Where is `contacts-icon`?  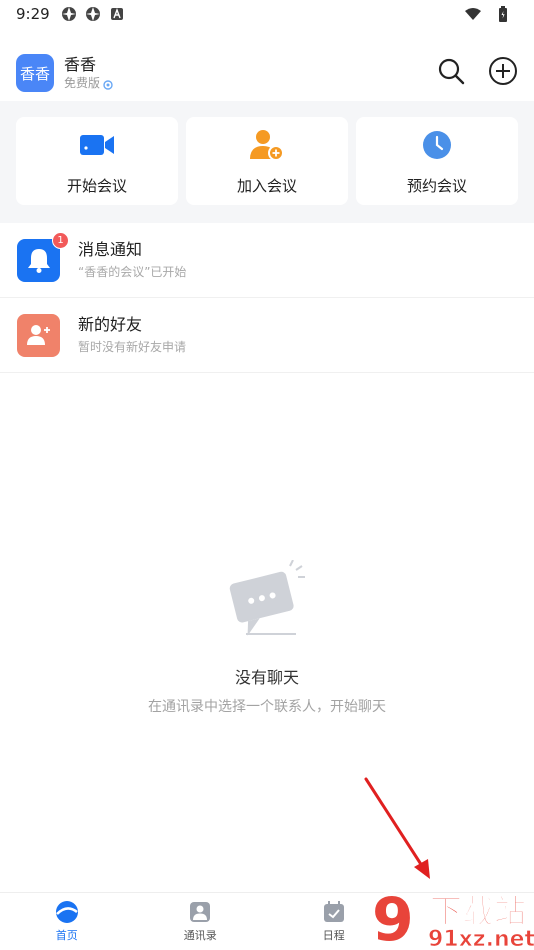 contacts-icon is located at coordinates (200, 912).